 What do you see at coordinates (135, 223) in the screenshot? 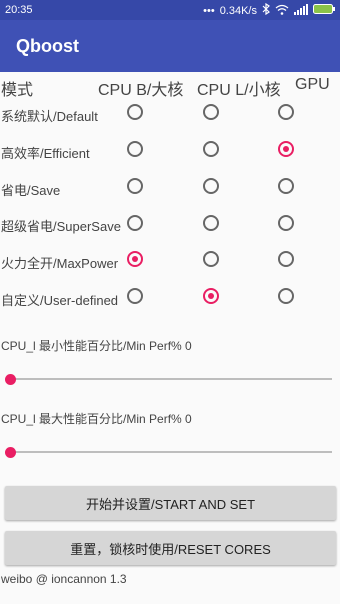
I see `radio-supersave-cpu-big` at bounding box center [135, 223].